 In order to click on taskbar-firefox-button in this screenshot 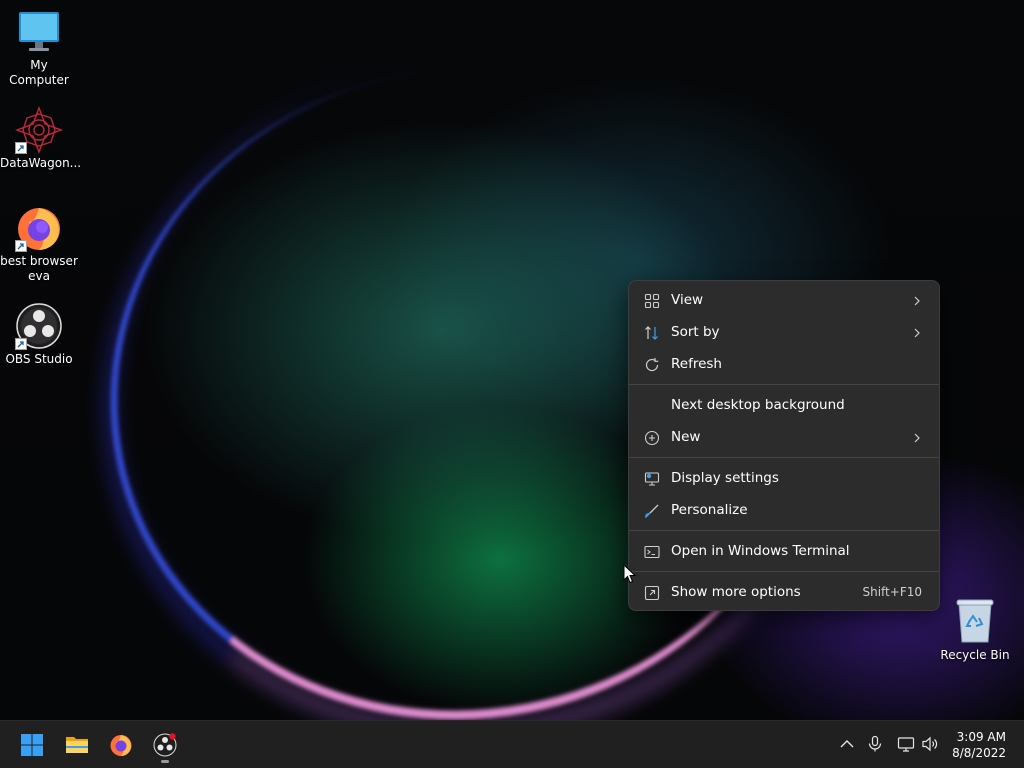, I will do `click(121, 745)`.